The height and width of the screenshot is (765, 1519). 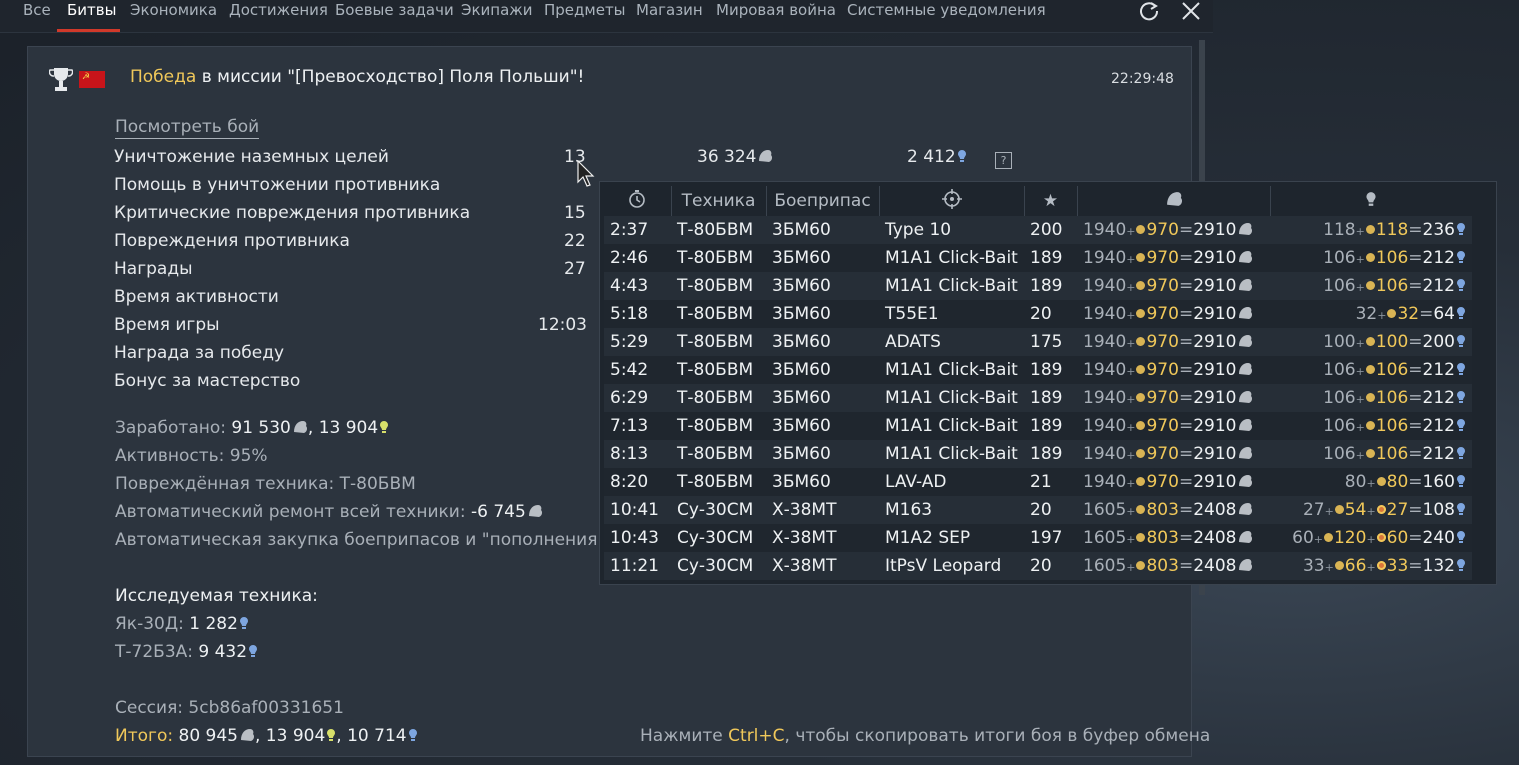 What do you see at coordinates (637, 538) in the screenshot?
I see `cell-time: 10:43` at bounding box center [637, 538].